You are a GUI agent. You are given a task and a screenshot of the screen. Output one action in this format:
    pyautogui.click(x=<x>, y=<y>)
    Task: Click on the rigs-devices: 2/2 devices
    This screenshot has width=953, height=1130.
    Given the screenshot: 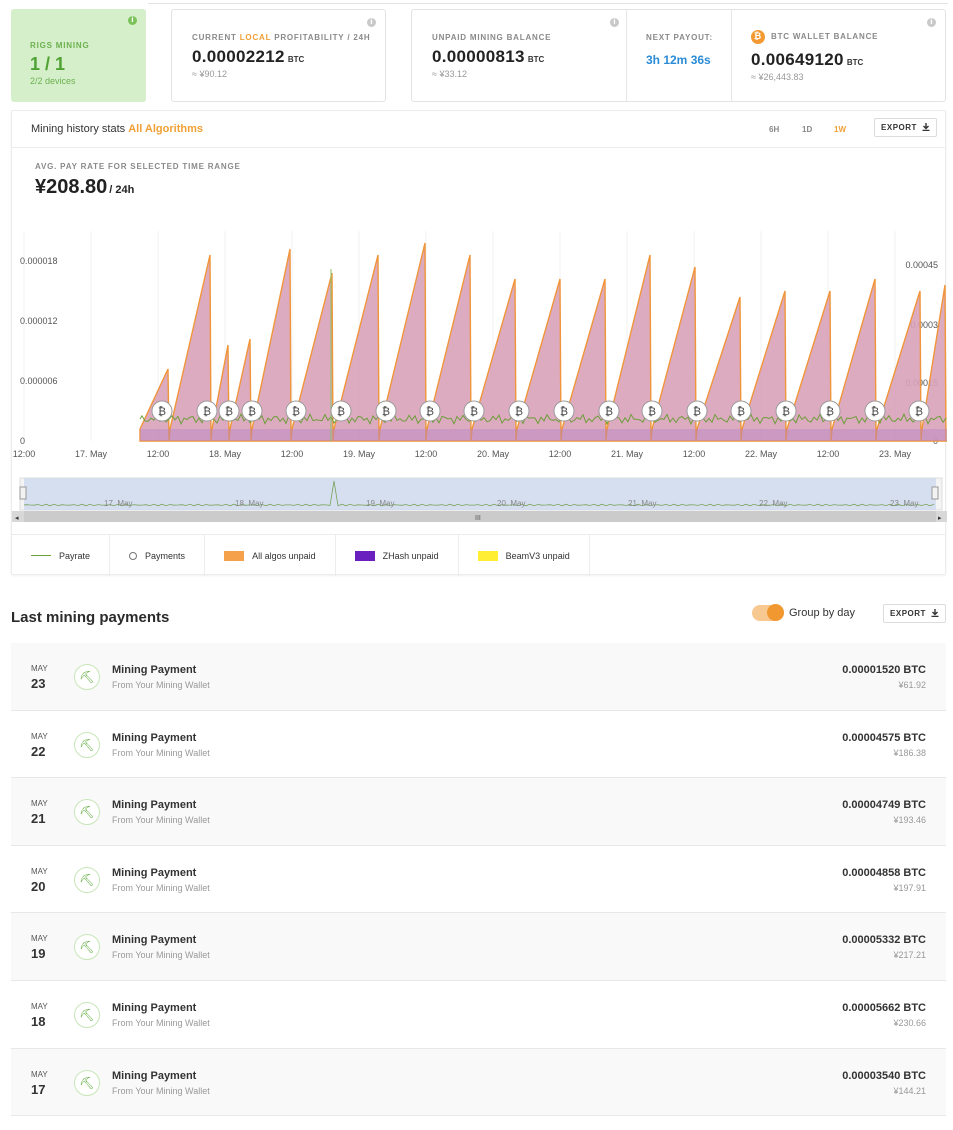 What is the action you would take?
    pyautogui.click(x=53, y=81)
    